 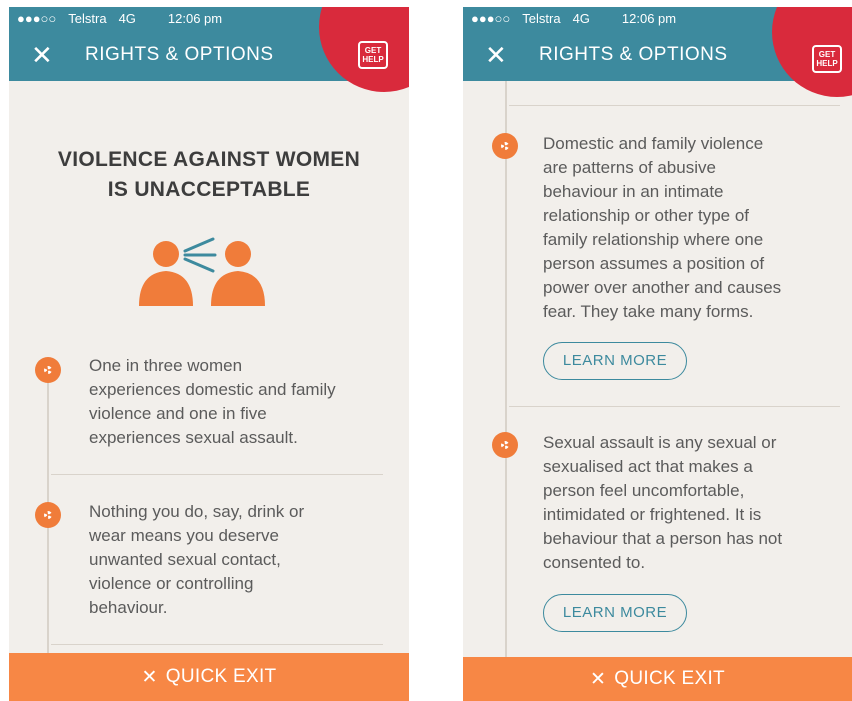 What do you see at coordinates (212, 389) in the screenshot?
I see `text-line: experiences domestic and family` at bounding box center [212, 389].